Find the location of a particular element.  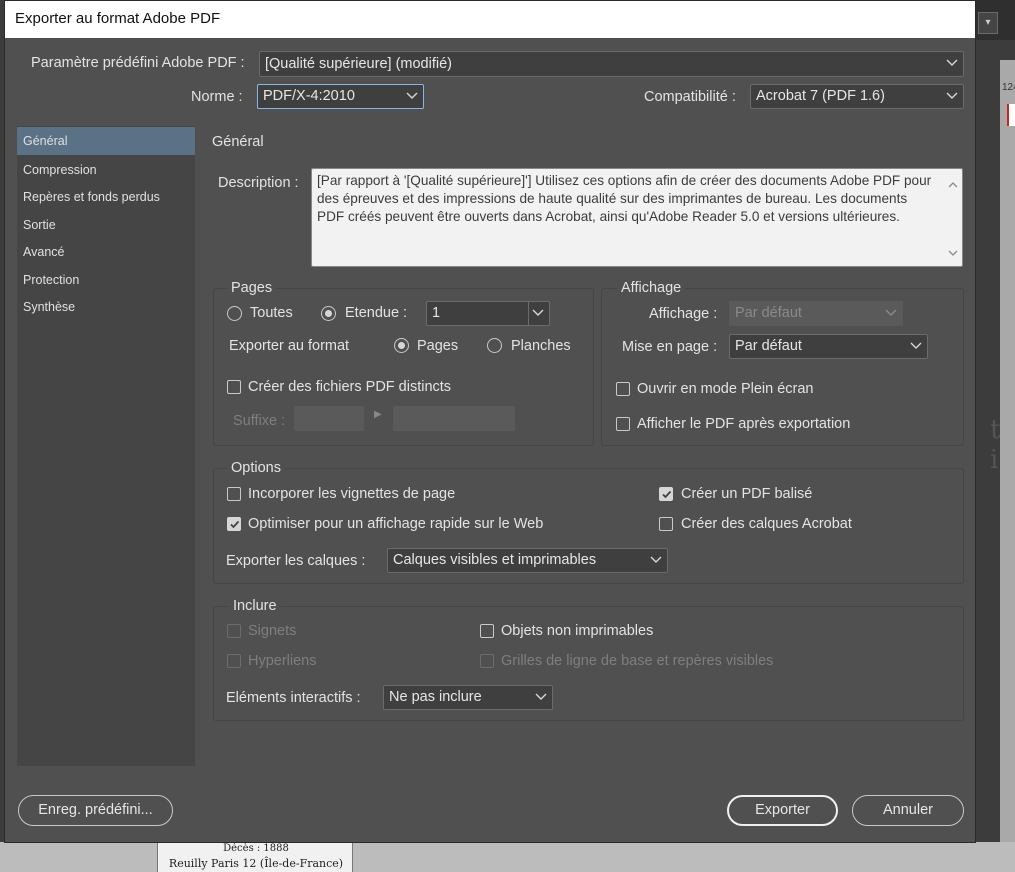

separate-files-label: Créer des fichiers PDF distincts is located at coordinates (350, 387).